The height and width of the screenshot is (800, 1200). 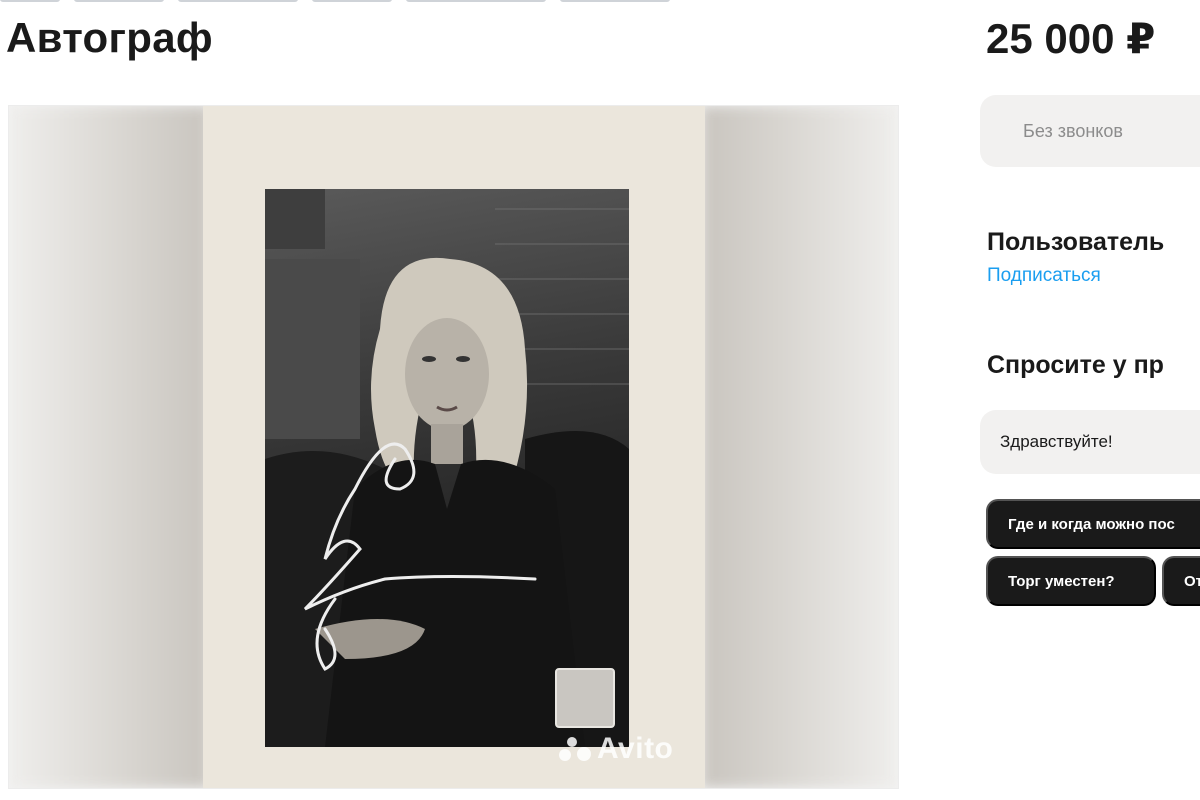 What do you see at coordinates (109, 447) in the screenshot?
I see `gallery-blur-left` at bounding box center [109, 447].